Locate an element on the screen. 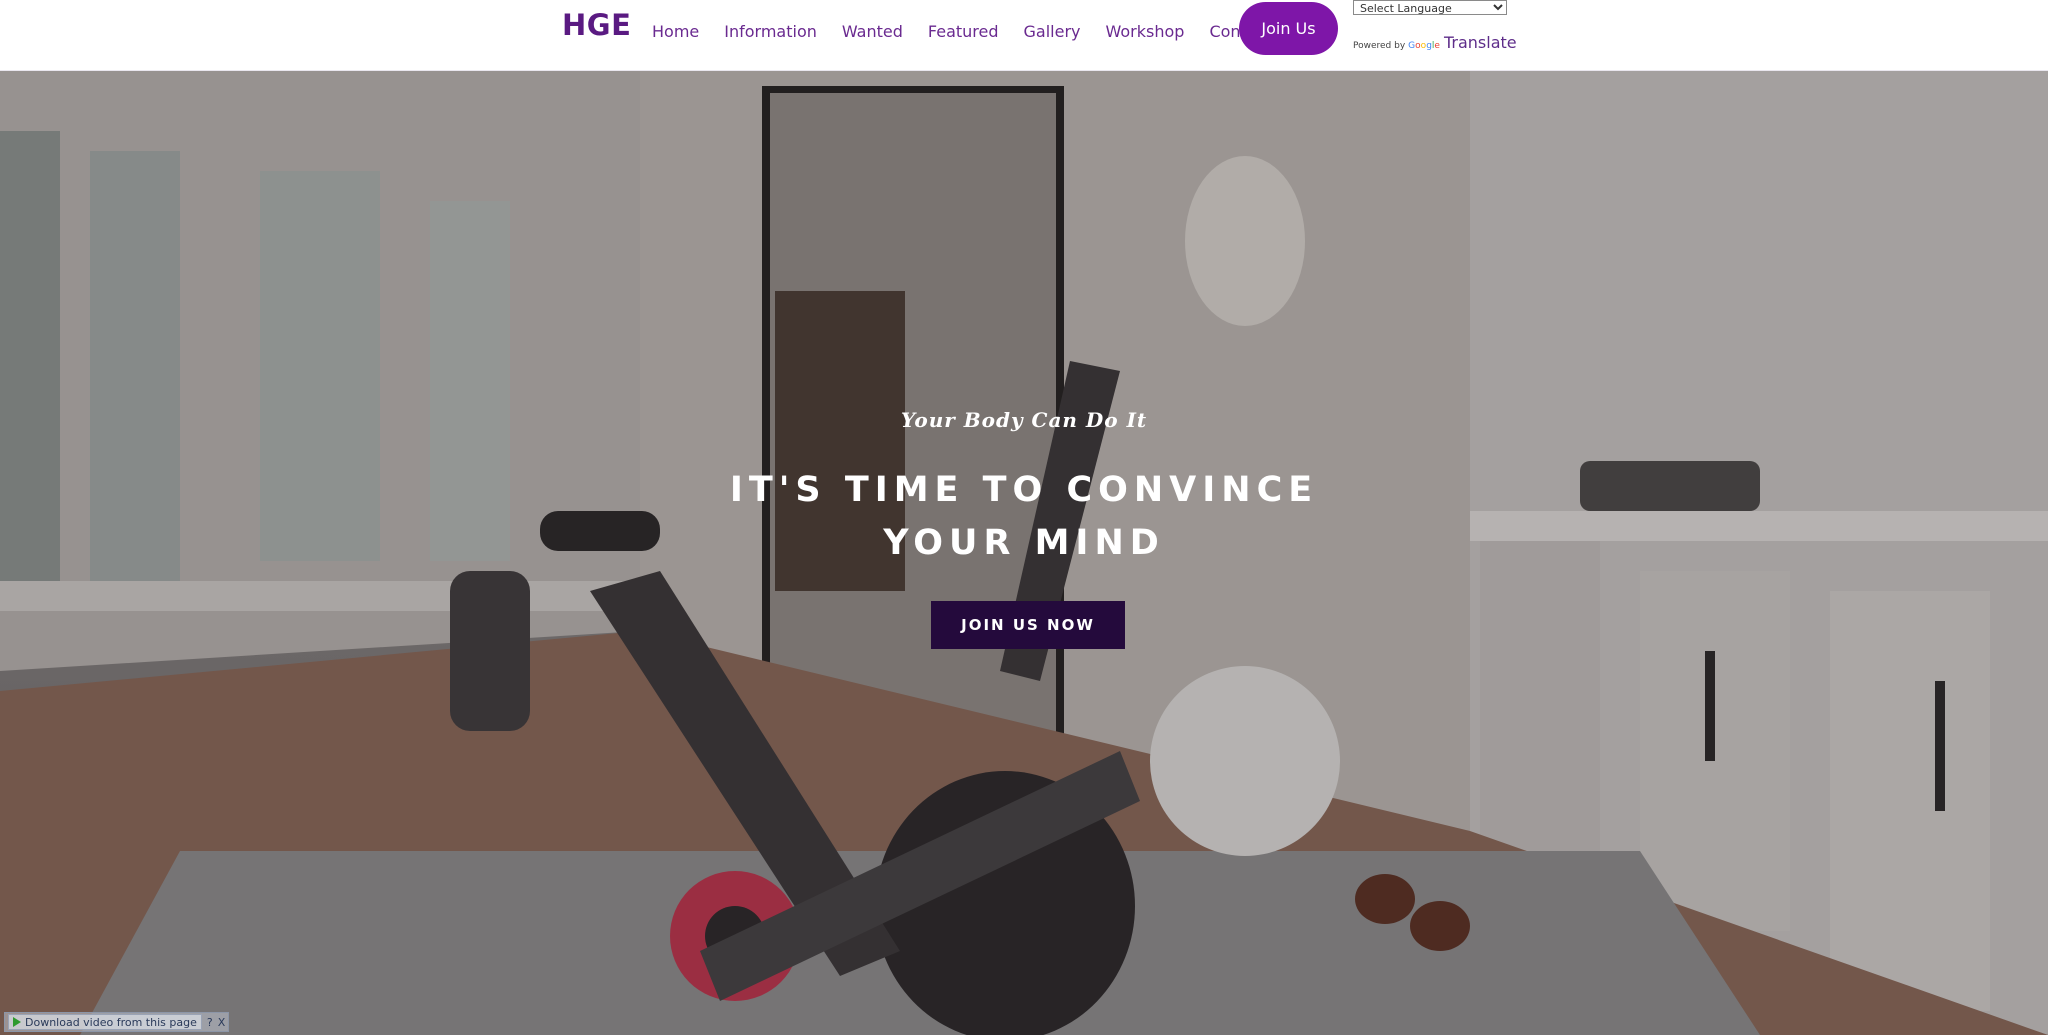 This screenshot has width=2048, height=1035. nav-home: Home is located at coordinates (675, 31).